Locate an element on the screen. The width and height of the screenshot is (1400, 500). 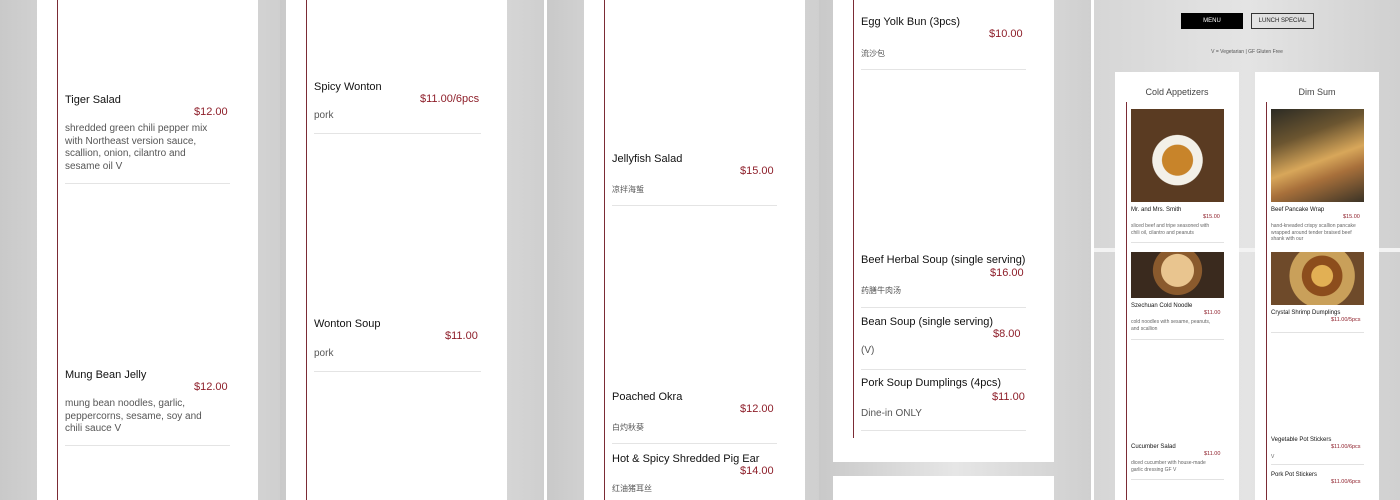
lunch-special-button: LUNCH SPECIAL is located at coordinates (1282, 21).